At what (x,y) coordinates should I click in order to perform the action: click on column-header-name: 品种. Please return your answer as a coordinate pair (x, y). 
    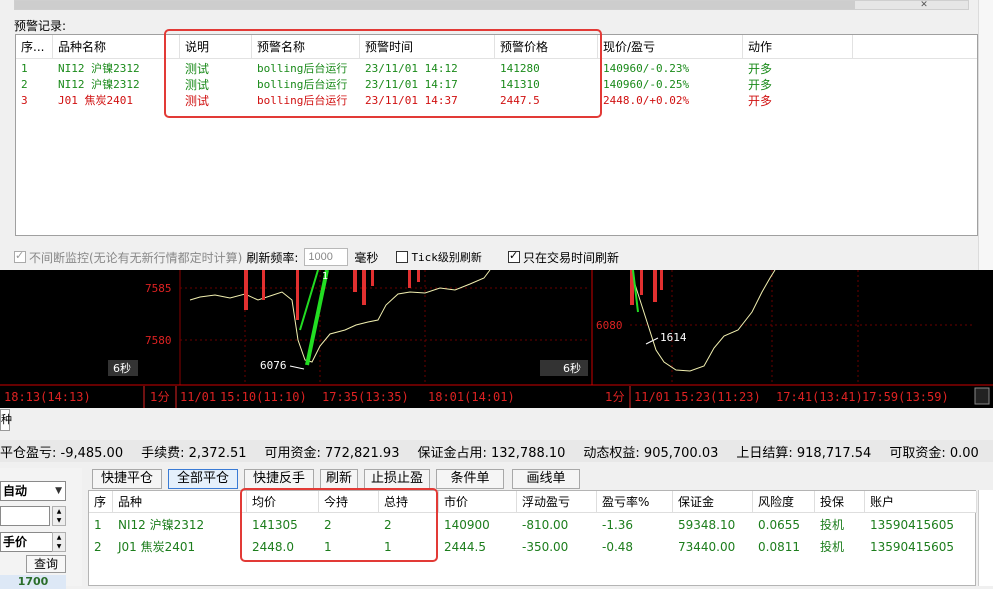
    Looking at the image, I should click on (180, 502).